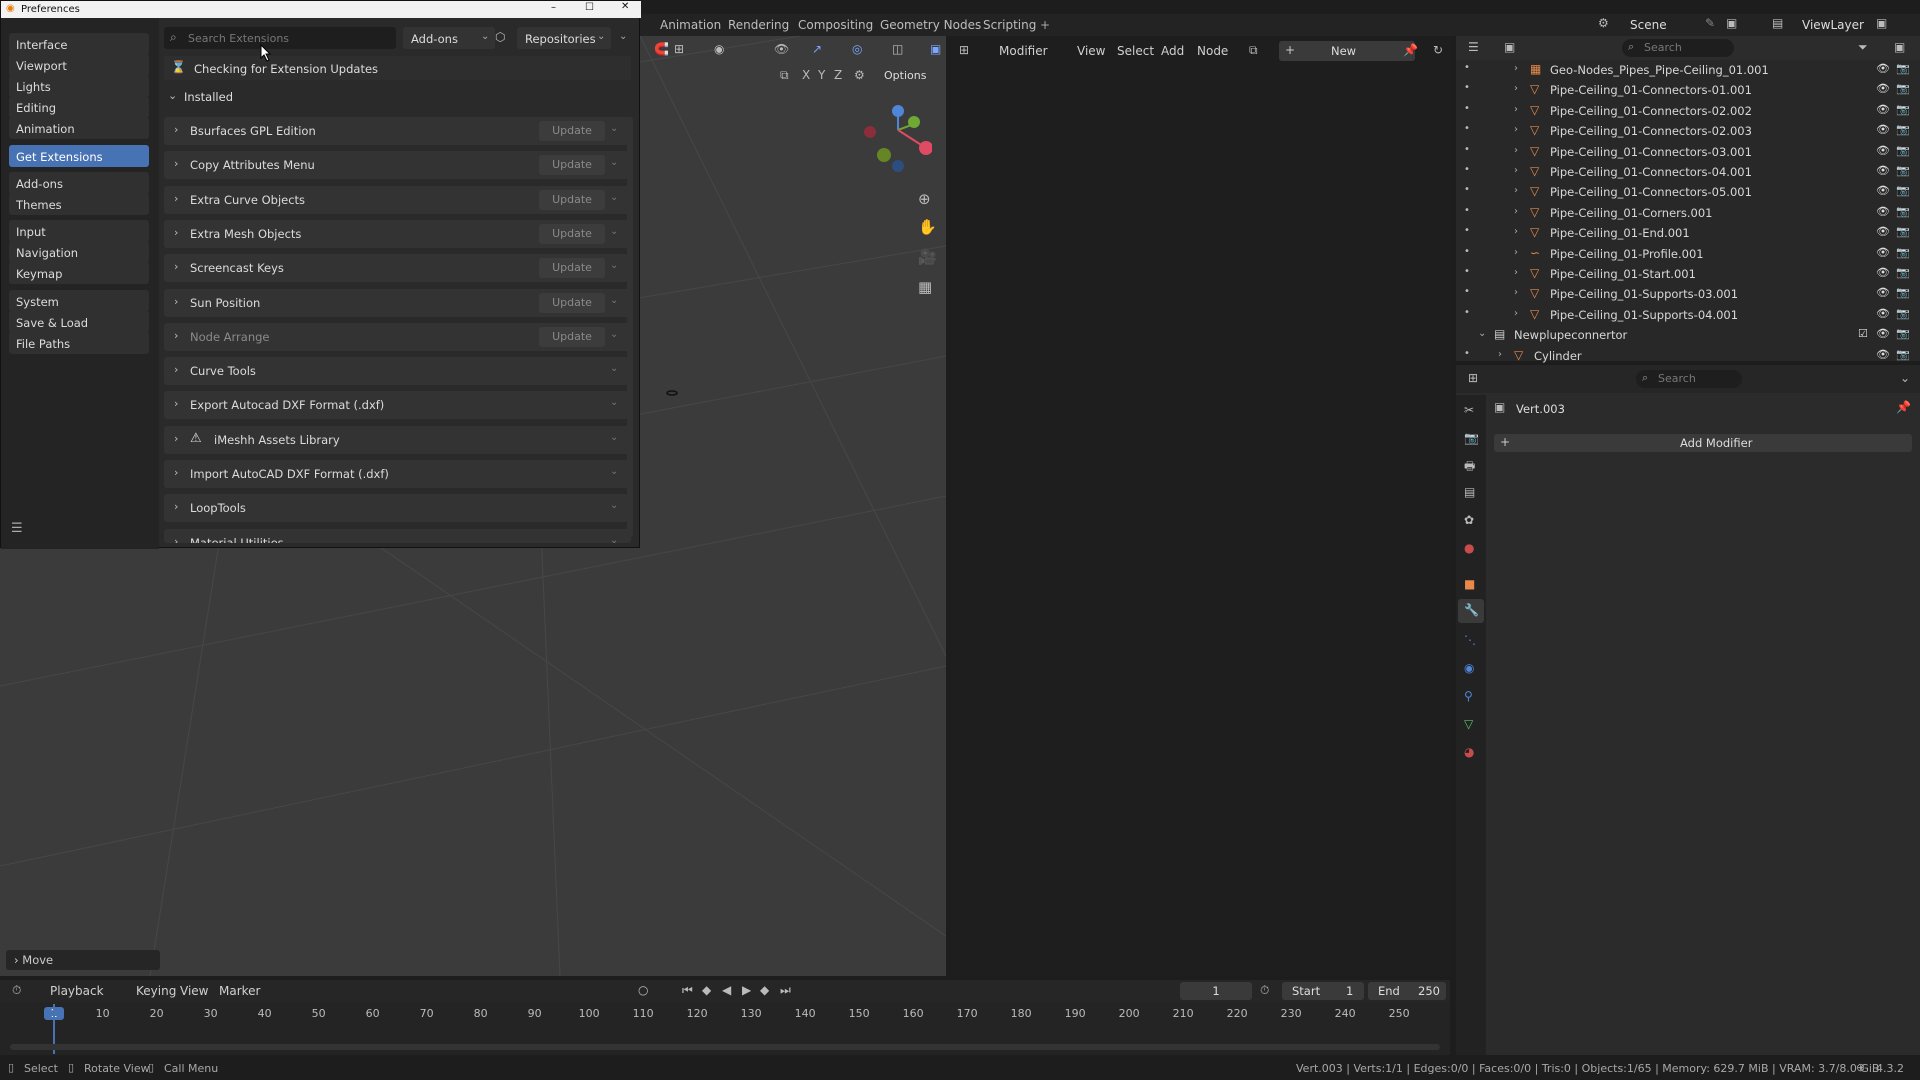 Image resolution: width=1920 pixels, height=1080 pixels. Describe the element at coordinates (1688, 192) in the screenshot. I see `outliner-row: • › ▽ Pipe-Ceiling_01-Connectors-05.001 👁 📷` at that location.